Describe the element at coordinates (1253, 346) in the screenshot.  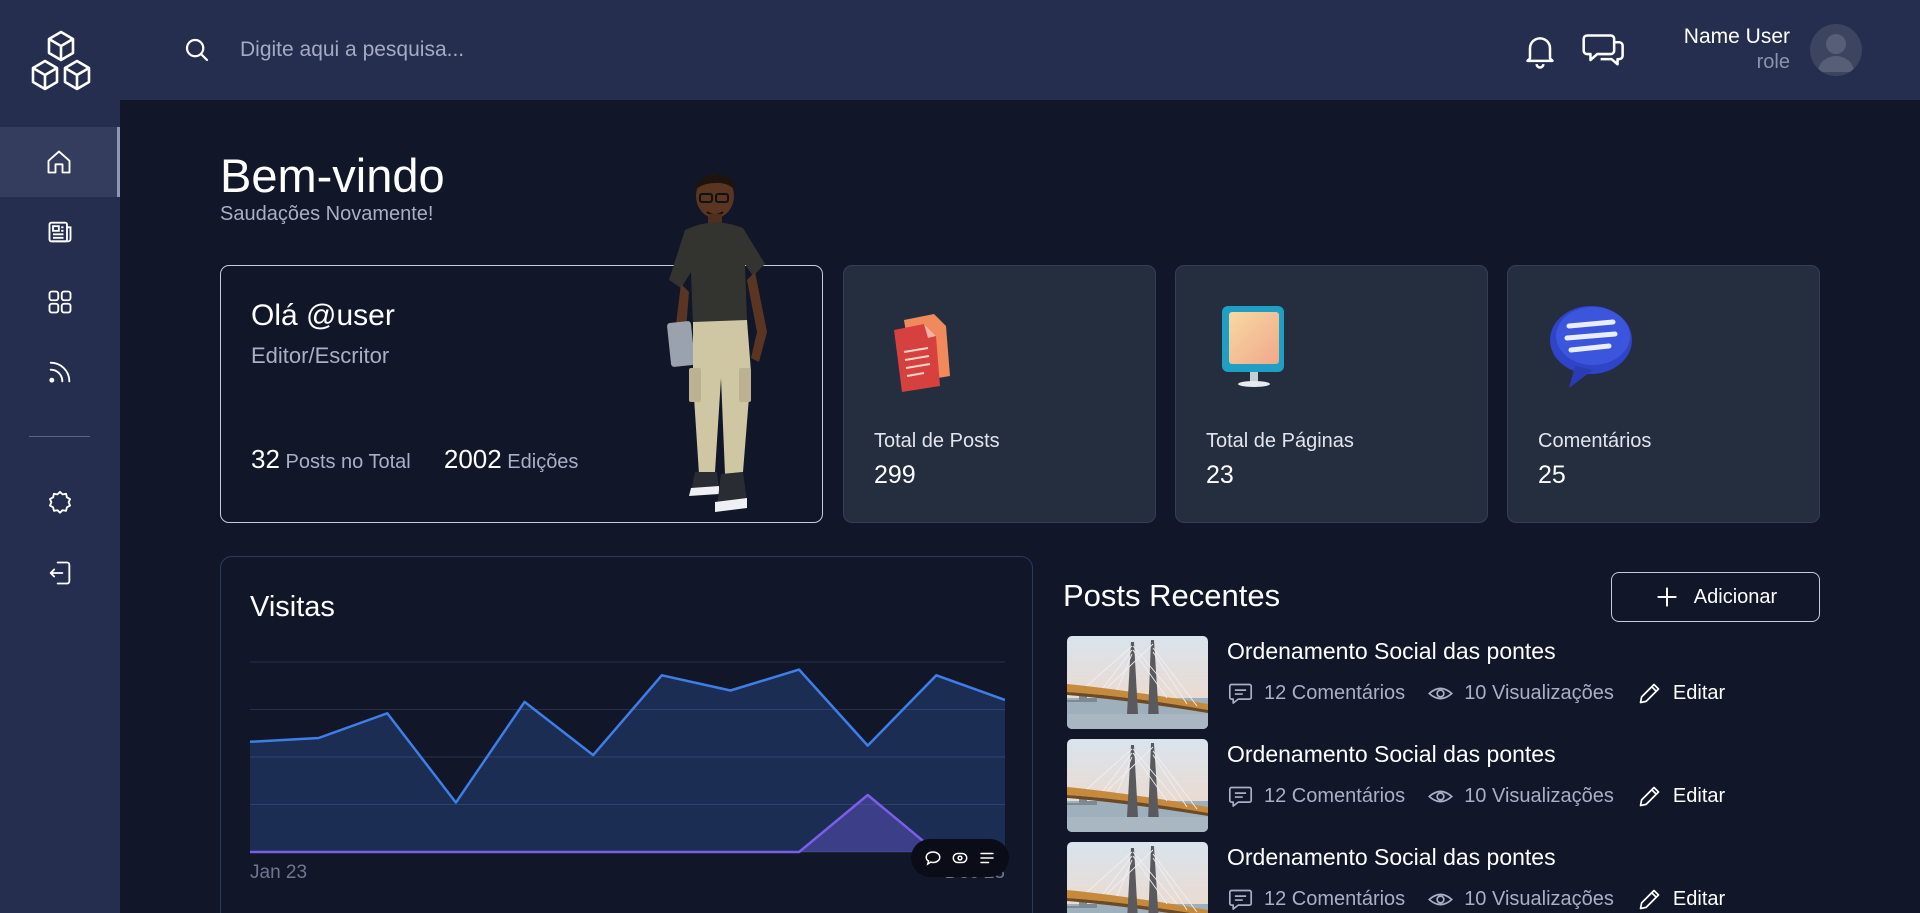
I see `monitor-icon` at that location.